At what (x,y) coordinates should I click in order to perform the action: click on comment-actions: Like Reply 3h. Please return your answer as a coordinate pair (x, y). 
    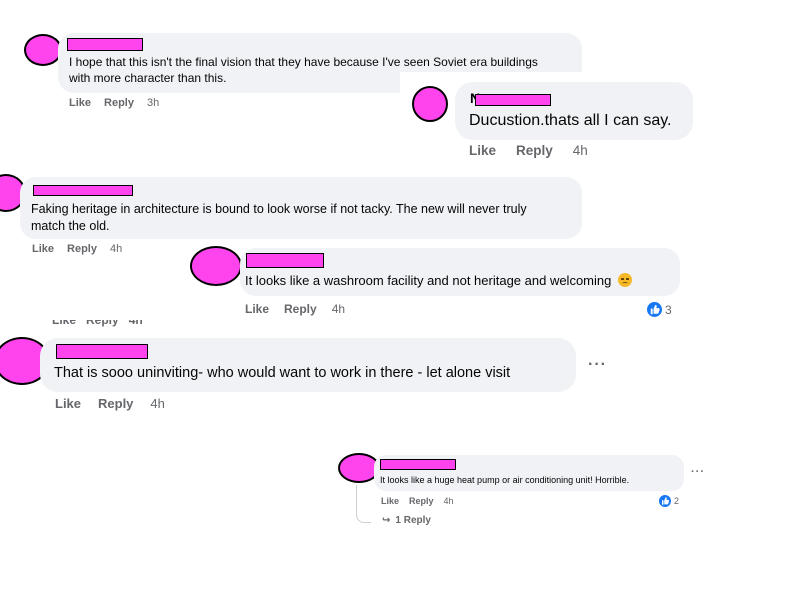
    Looking at the image, I should click on (114, 103).